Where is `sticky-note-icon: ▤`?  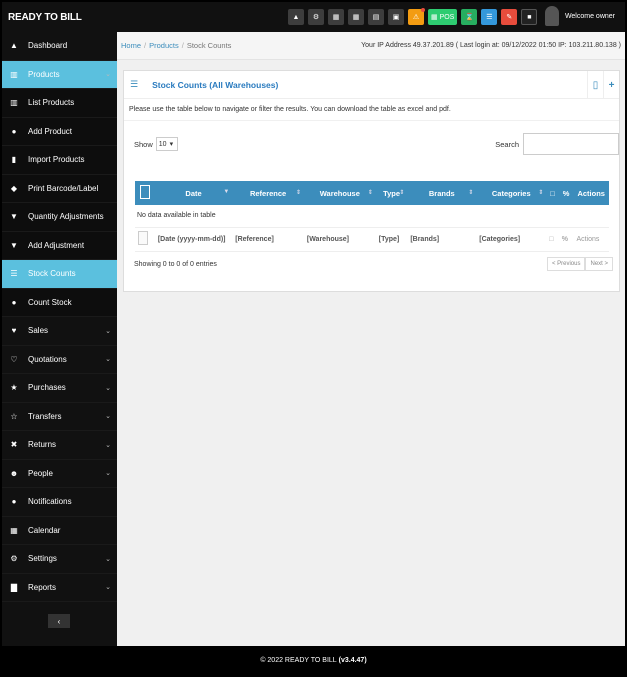 sticky-note-icon: ▤ is located at coordinates (376, 17).